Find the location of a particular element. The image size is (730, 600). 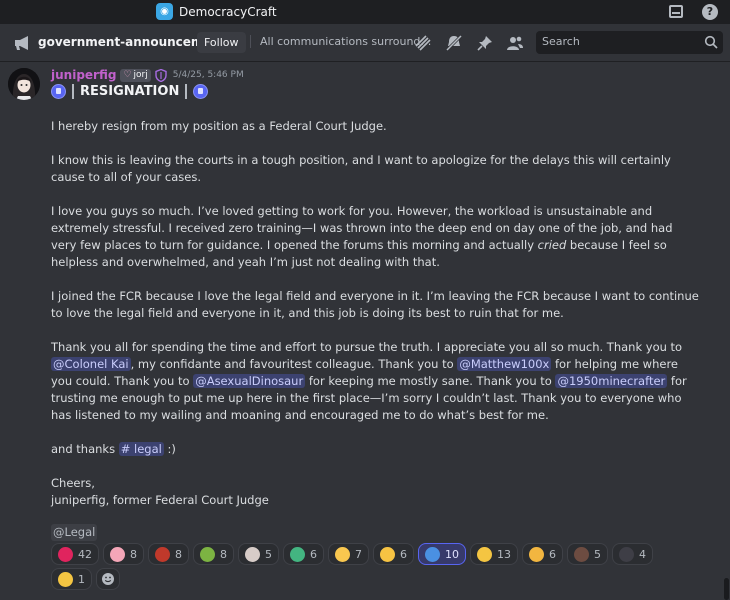

blue-hand-icon is located at coordinates (432, 554).